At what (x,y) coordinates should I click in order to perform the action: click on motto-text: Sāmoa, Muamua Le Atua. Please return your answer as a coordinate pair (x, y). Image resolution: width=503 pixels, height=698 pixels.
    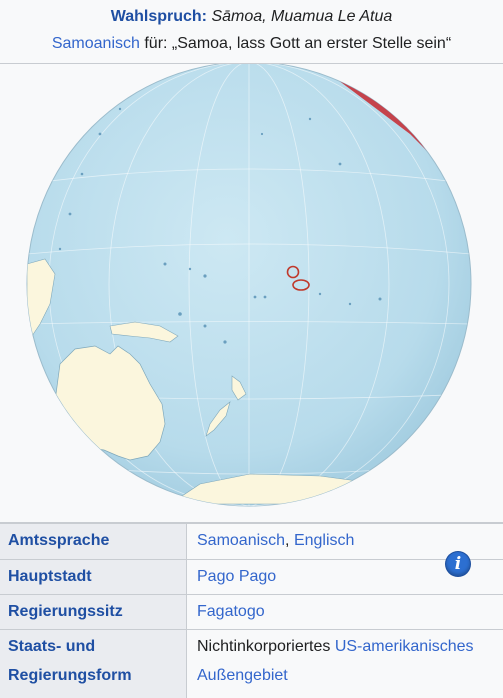
    Looking at the image, I should click on (301, 16).